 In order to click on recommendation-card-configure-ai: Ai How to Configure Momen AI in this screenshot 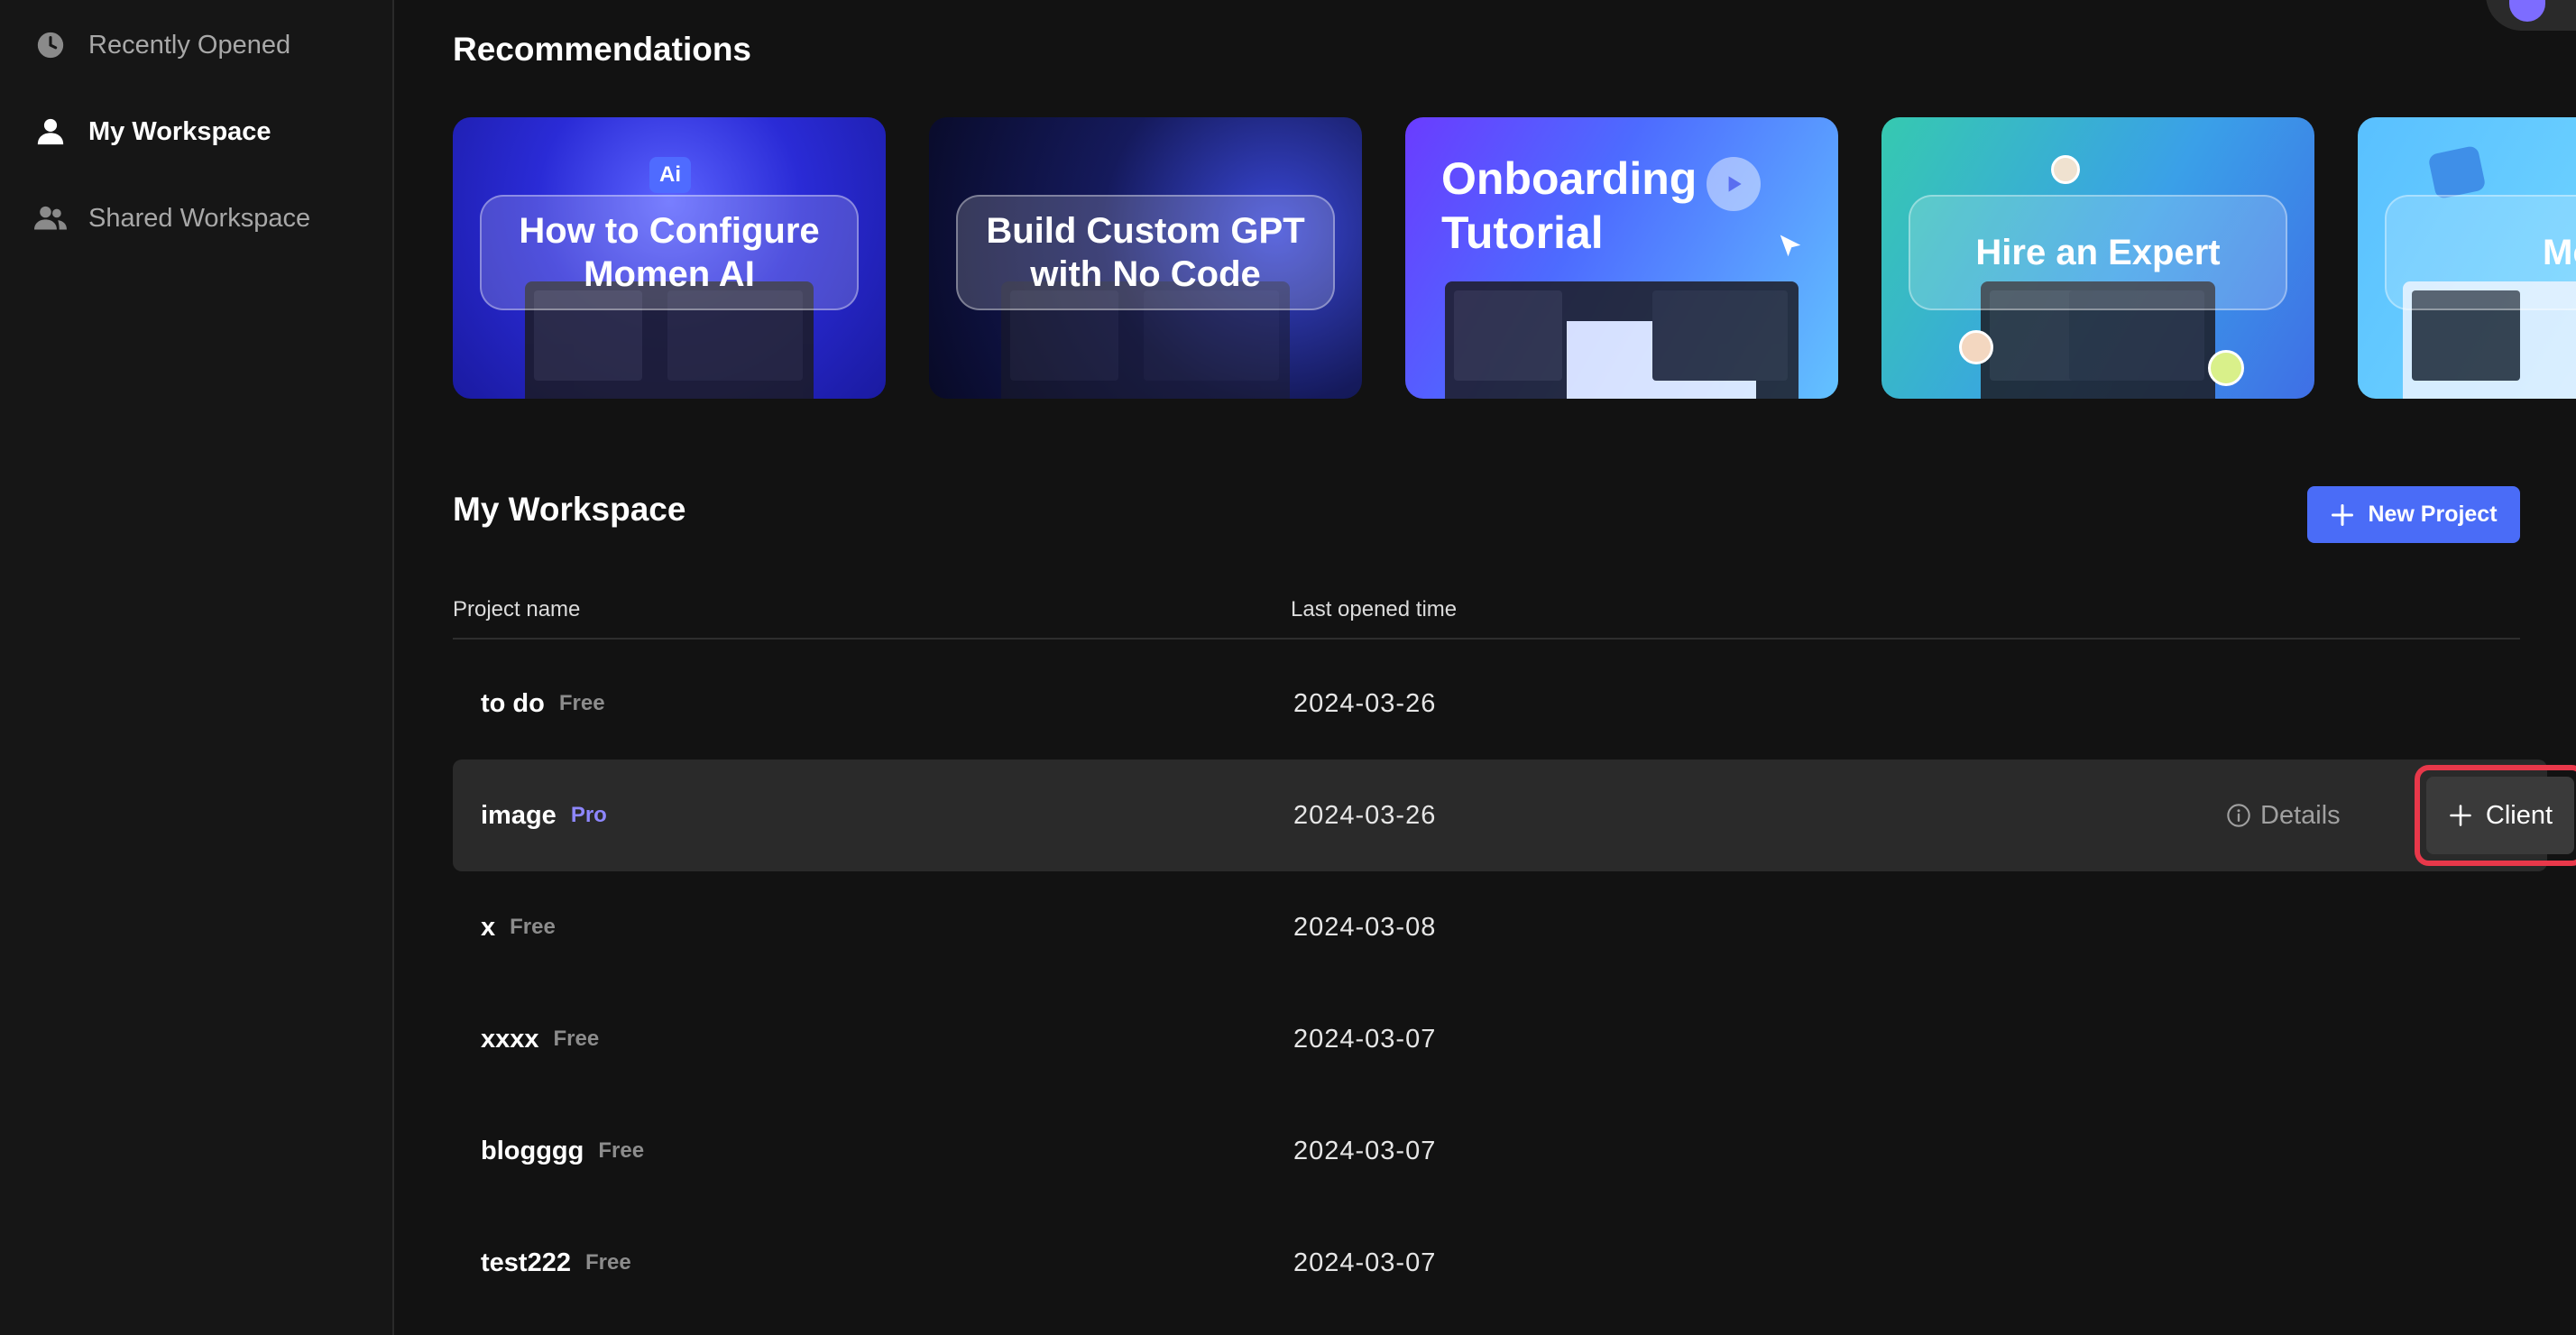, I will do `click(669, 258)`.